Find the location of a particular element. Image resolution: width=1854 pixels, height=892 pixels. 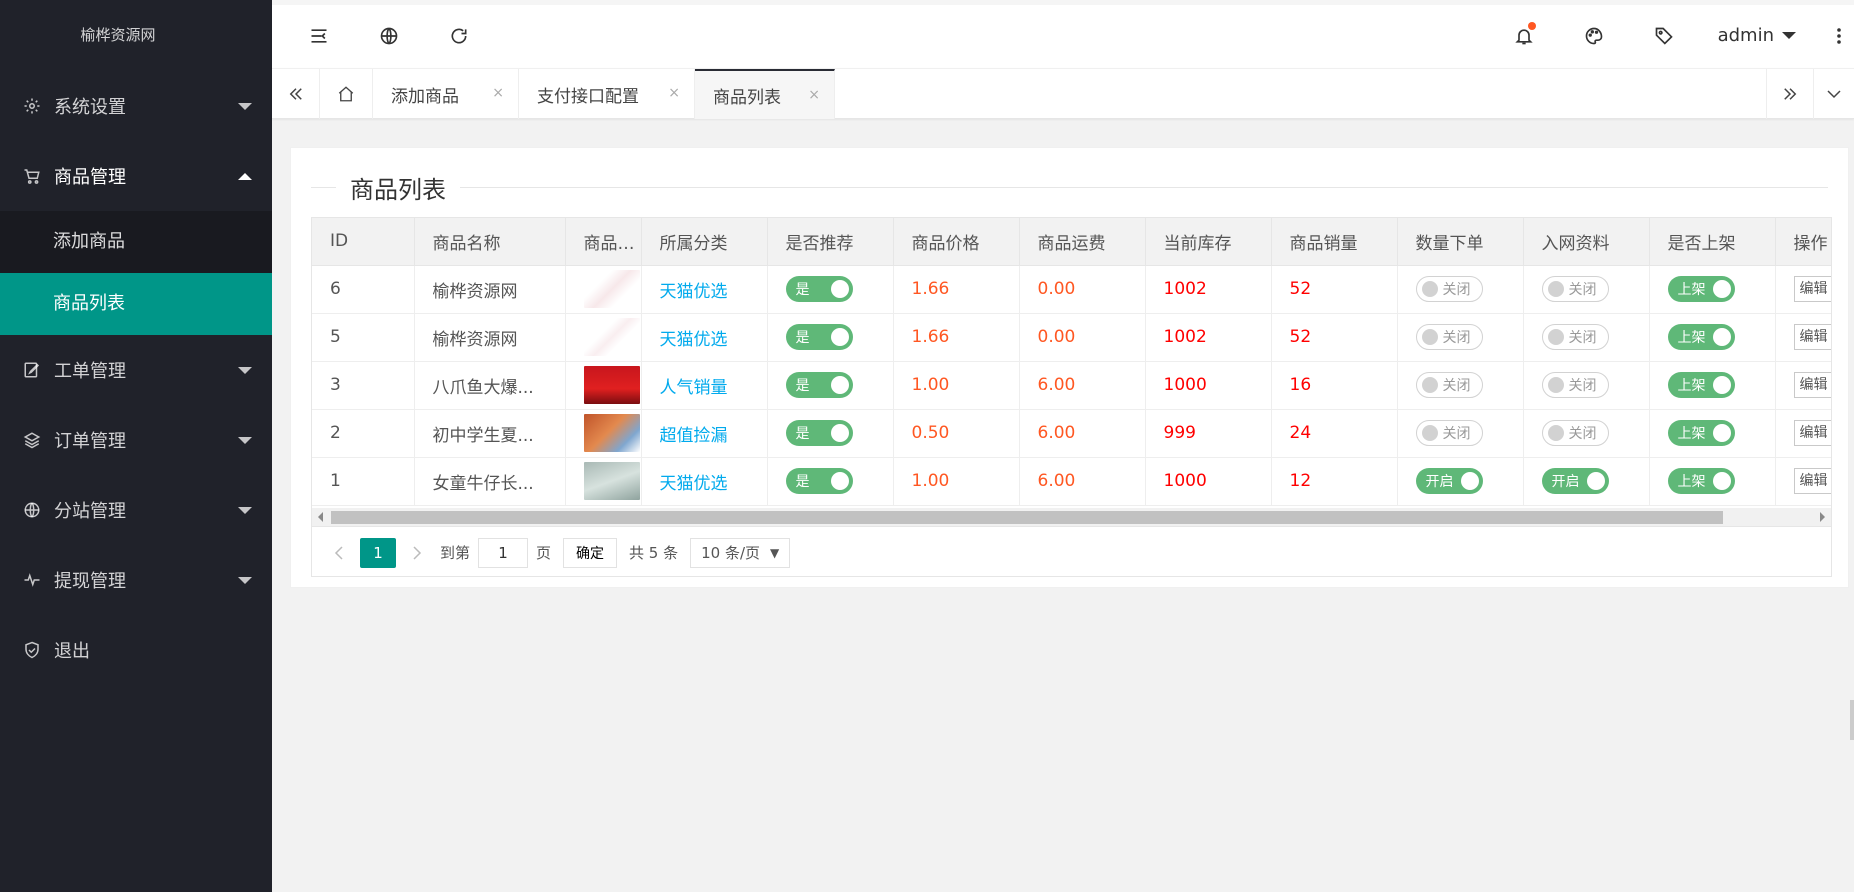

sidebar-item-system-settings: 系统设置 is located at coordinates (136, 106).